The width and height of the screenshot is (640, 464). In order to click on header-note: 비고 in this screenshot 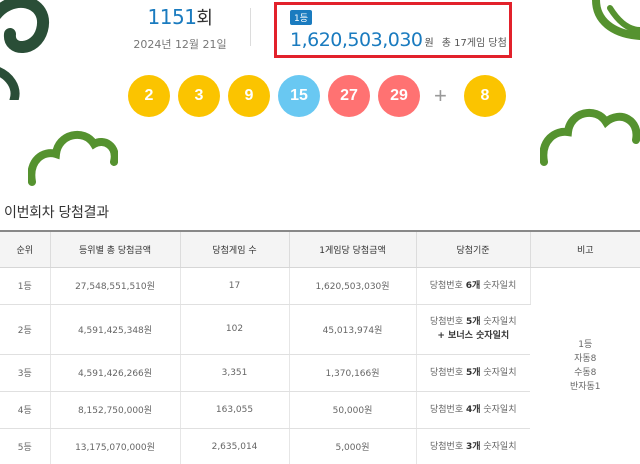, I will do `click(585, 249)`.